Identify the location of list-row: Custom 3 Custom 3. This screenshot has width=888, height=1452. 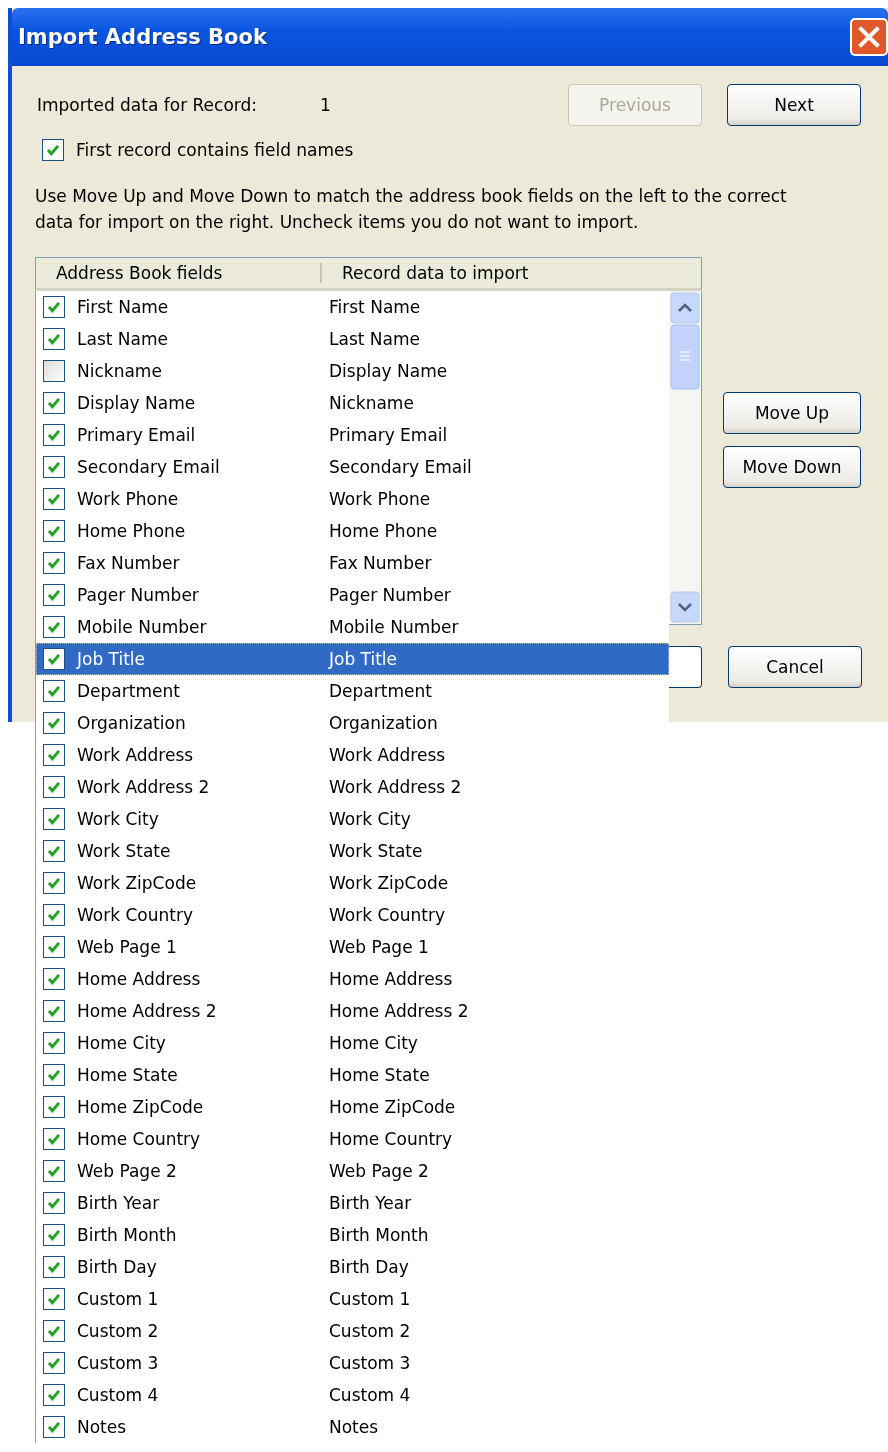
(352, 1363).